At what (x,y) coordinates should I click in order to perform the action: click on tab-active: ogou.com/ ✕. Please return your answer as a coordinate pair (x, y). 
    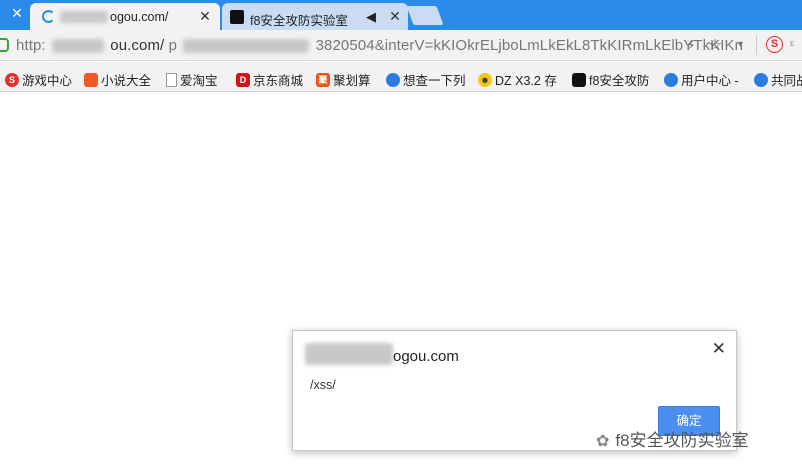
    Looking at the image, I should click on (125, 16).